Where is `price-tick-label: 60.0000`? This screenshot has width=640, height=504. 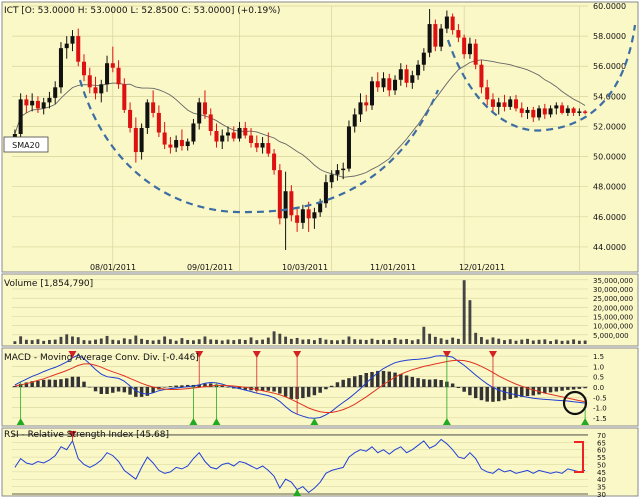
price-tick-label: 60.0000 is located at coordinates (609, 6).